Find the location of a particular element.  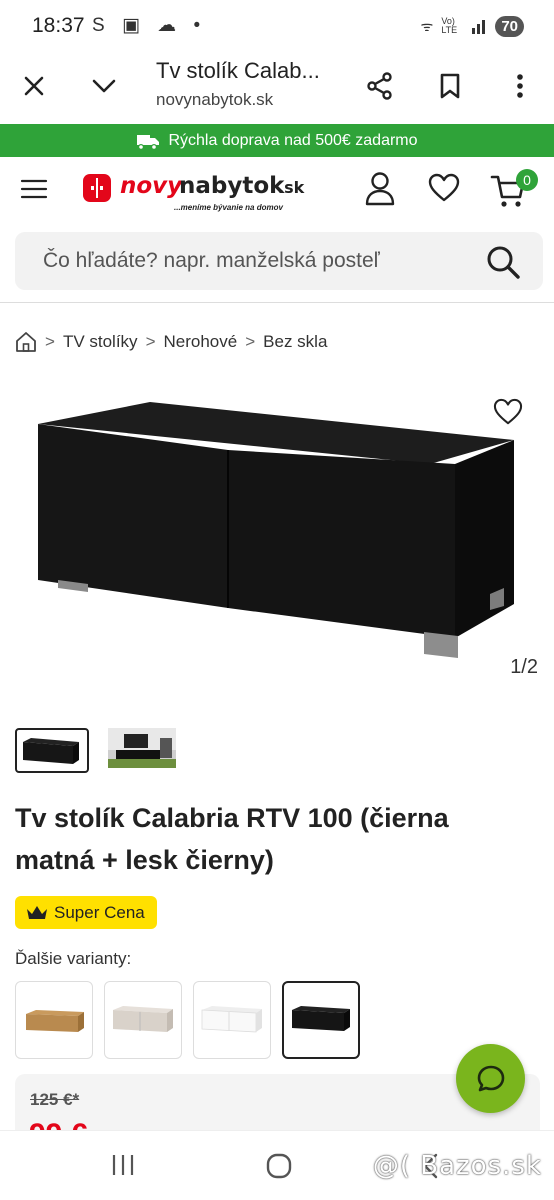

user-icon is located at coordinates (380, 189).